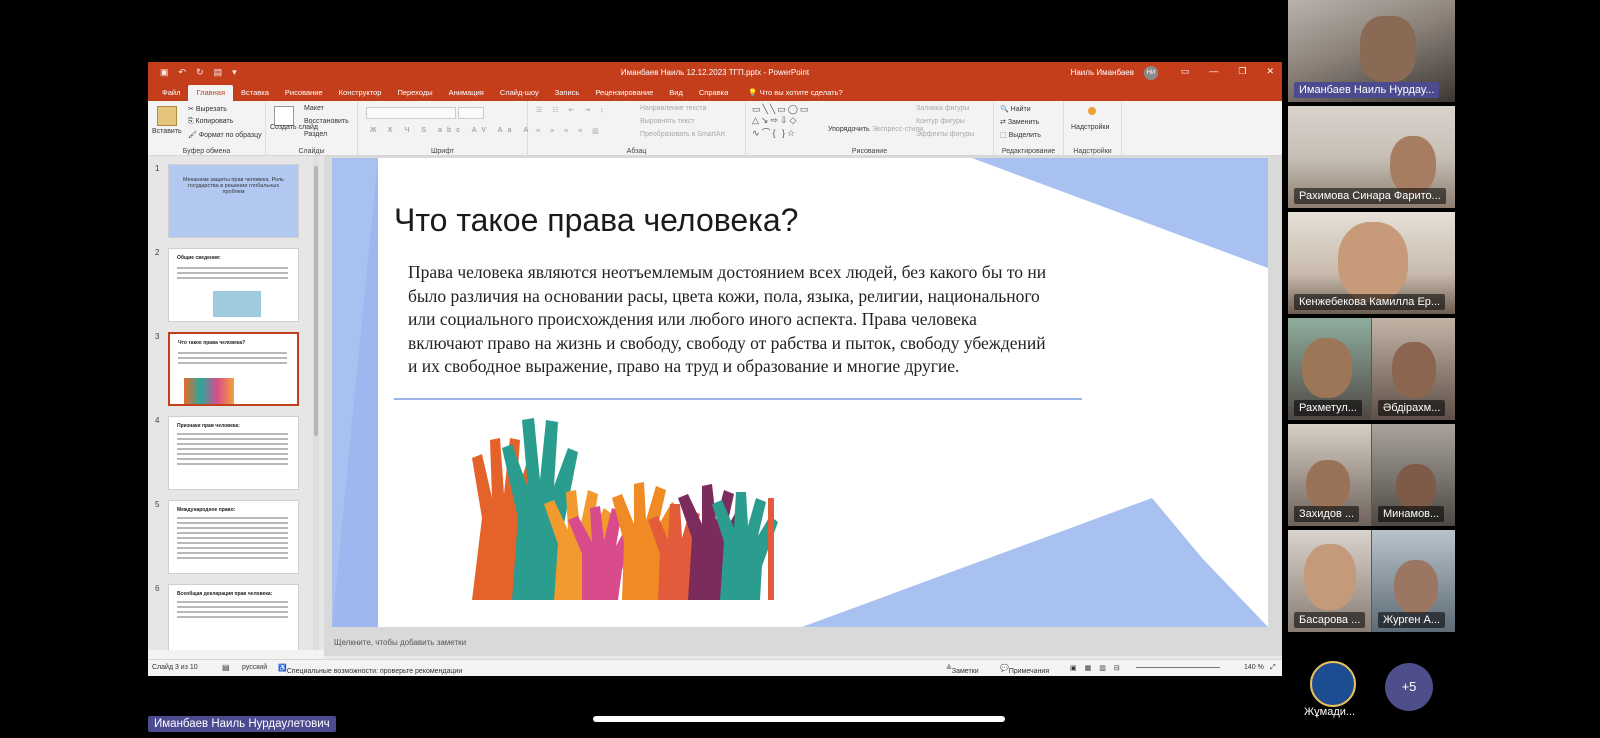  Describe the element at coordinates (1090, 127) in the screenshot. I see `addins-button: Надстройки` at that location.